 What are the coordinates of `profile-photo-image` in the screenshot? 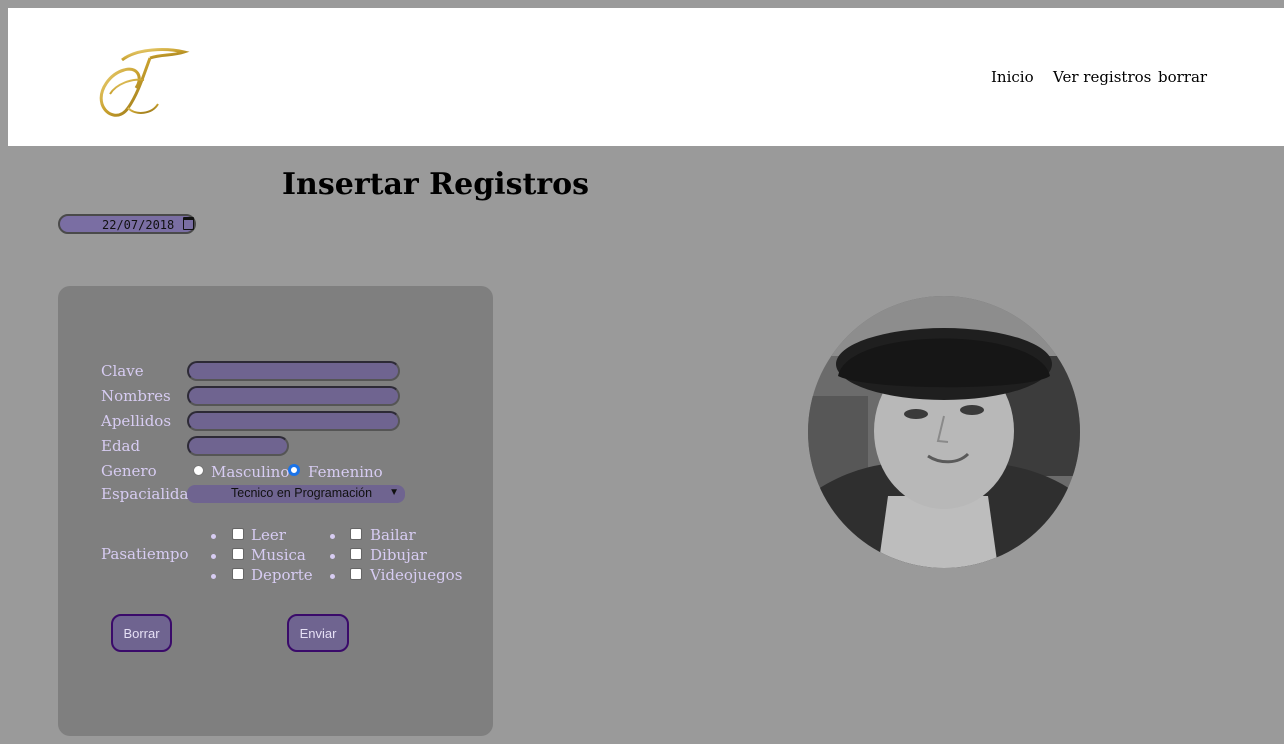 It's located at (944, 432).